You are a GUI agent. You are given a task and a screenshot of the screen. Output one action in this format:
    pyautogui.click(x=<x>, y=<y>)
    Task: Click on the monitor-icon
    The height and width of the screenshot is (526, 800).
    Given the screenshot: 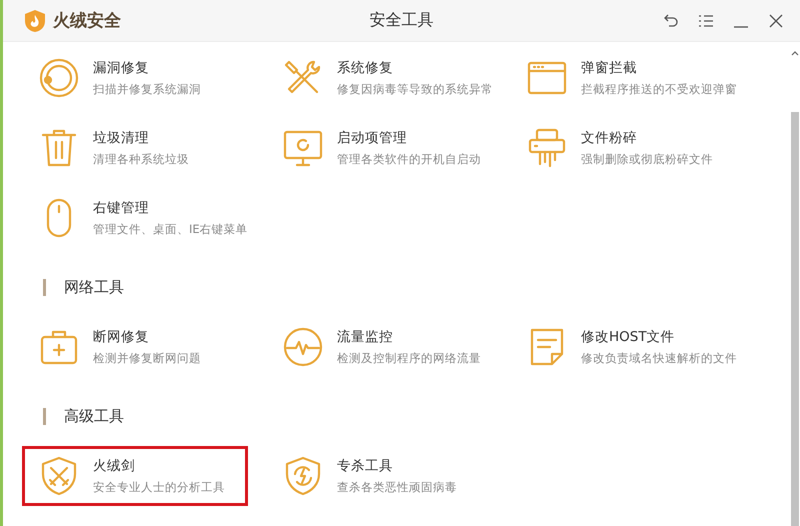 What is the action you would take?
    pyautogui.click(x=303, y=148)
    